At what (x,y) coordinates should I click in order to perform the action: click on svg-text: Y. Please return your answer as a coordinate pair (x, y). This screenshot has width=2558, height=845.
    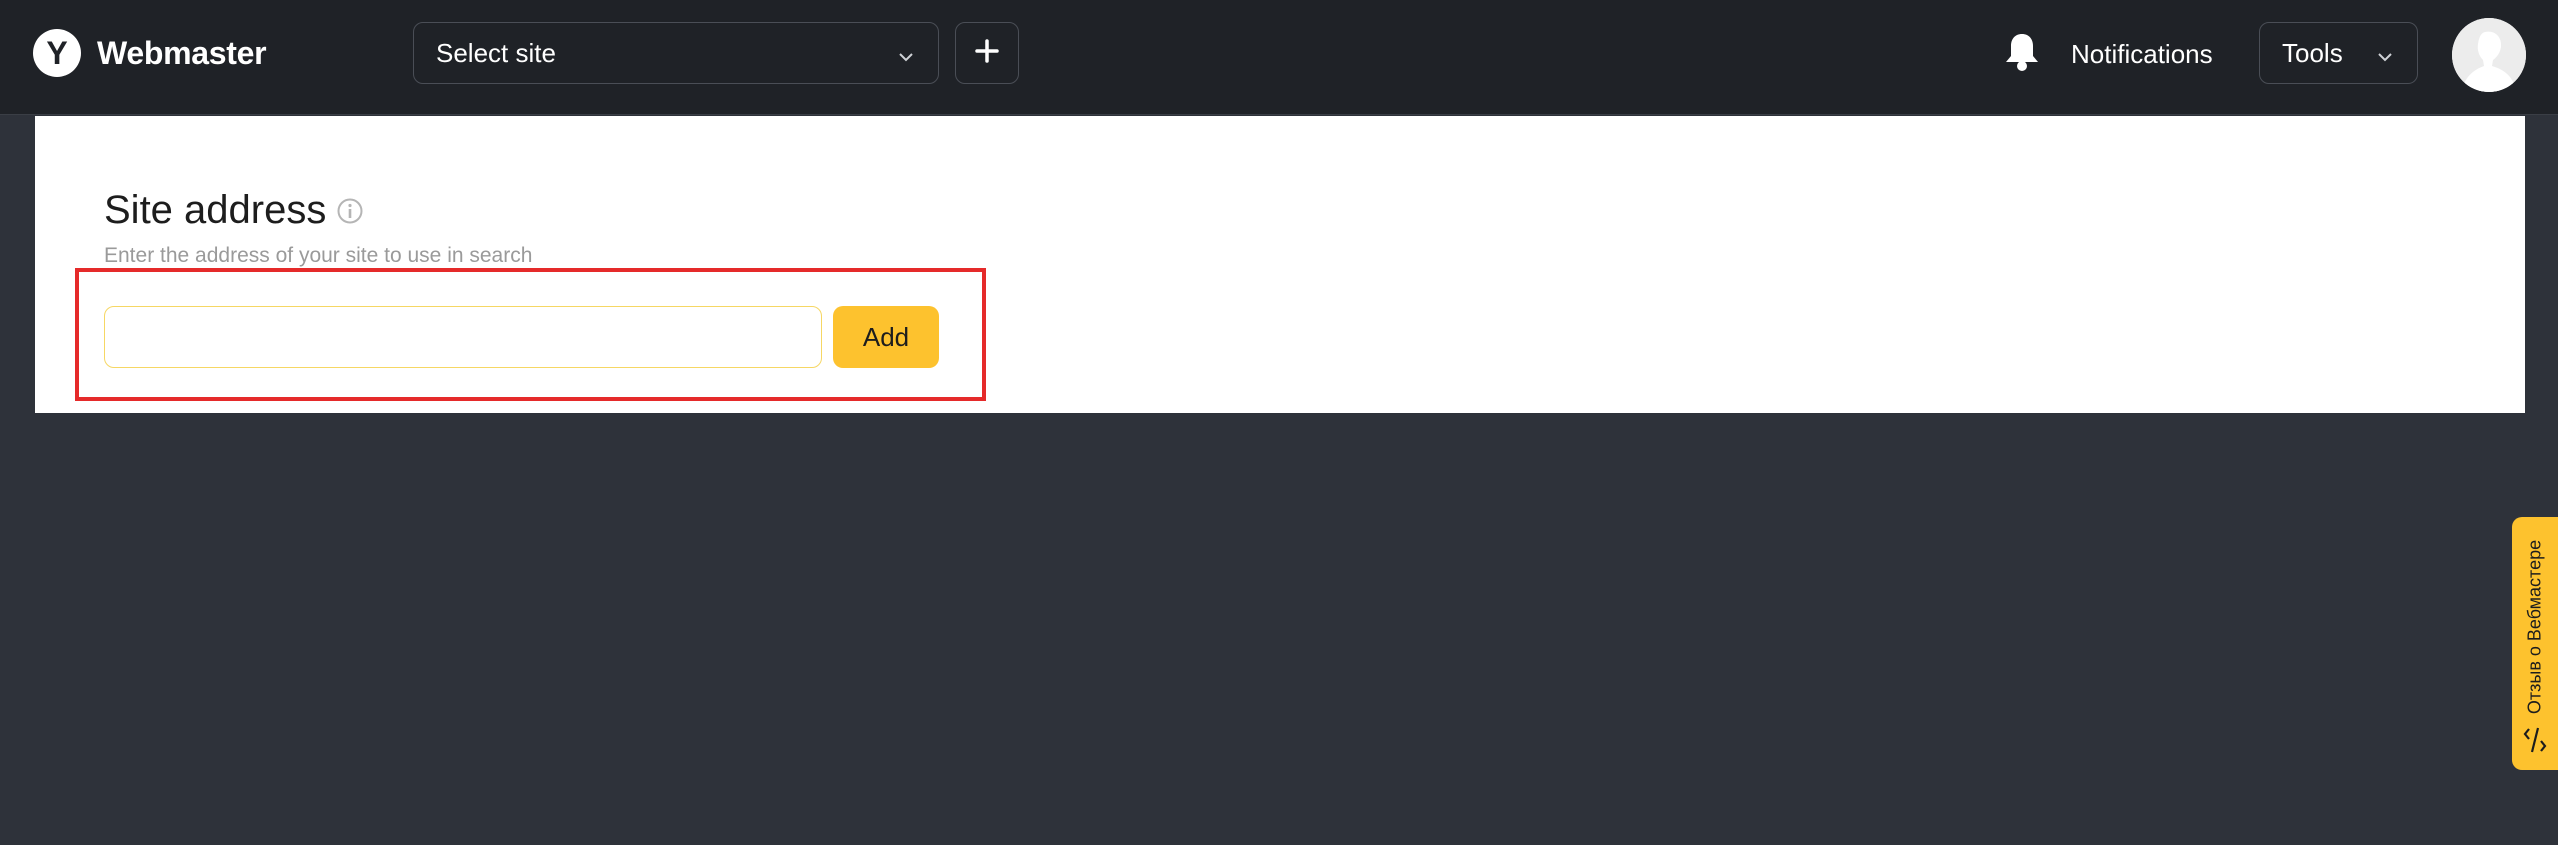
    Looking at the image, I should click on (56, 53).